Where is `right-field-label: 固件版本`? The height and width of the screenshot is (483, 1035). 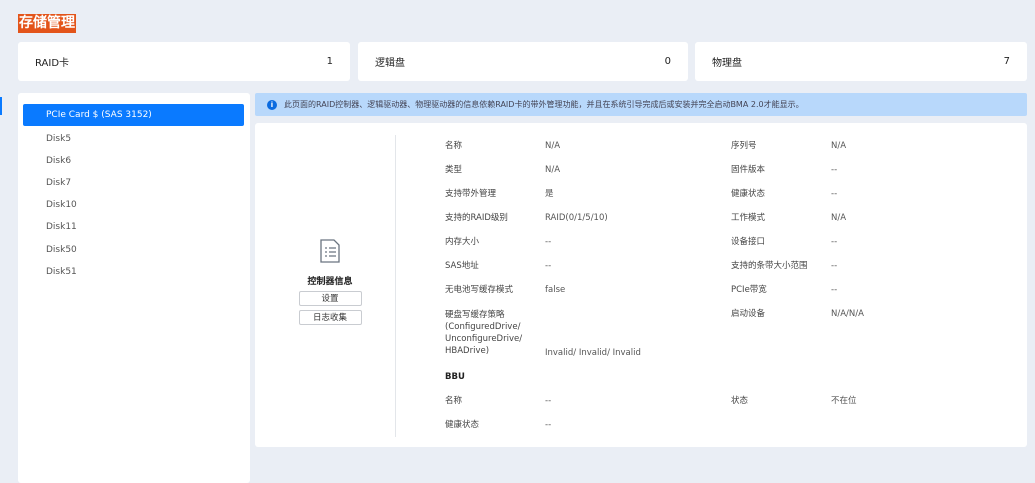
right-field-label: 固件版本 is located at coordinates (748, 170).